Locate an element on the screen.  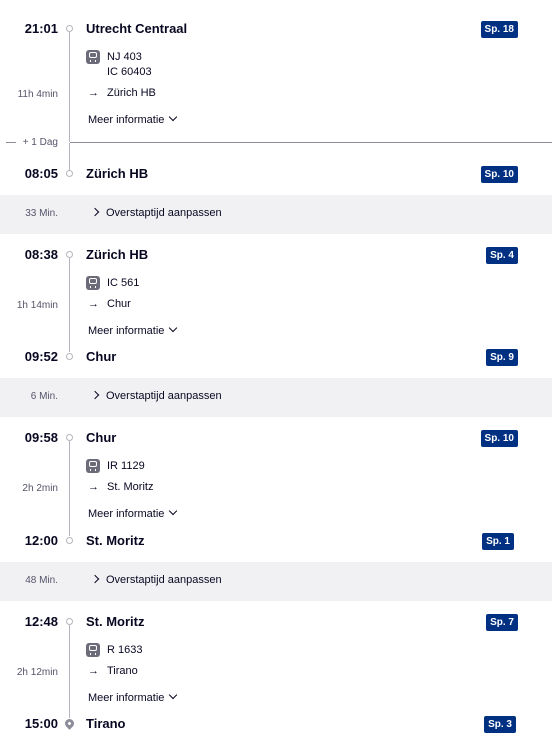
platform-badge: Sp. 3 is located at coordinates (500, 724).